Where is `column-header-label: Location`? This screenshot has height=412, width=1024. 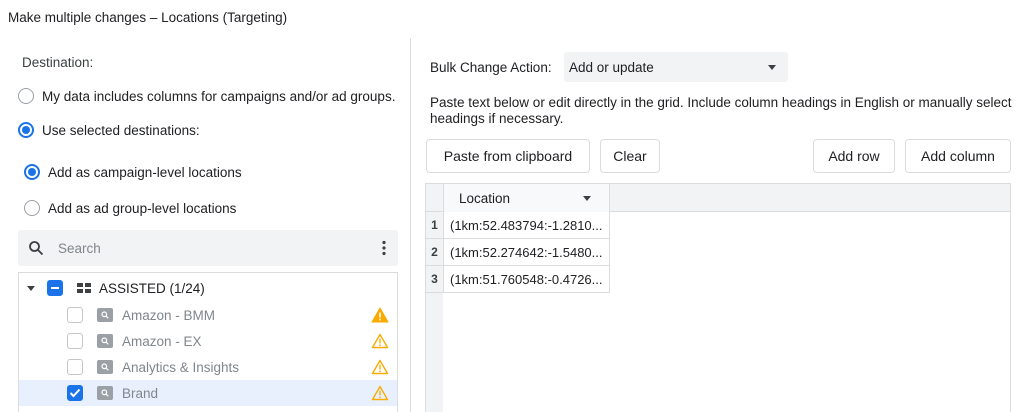 column-header-label: Location is located at coordinates (485, 198).